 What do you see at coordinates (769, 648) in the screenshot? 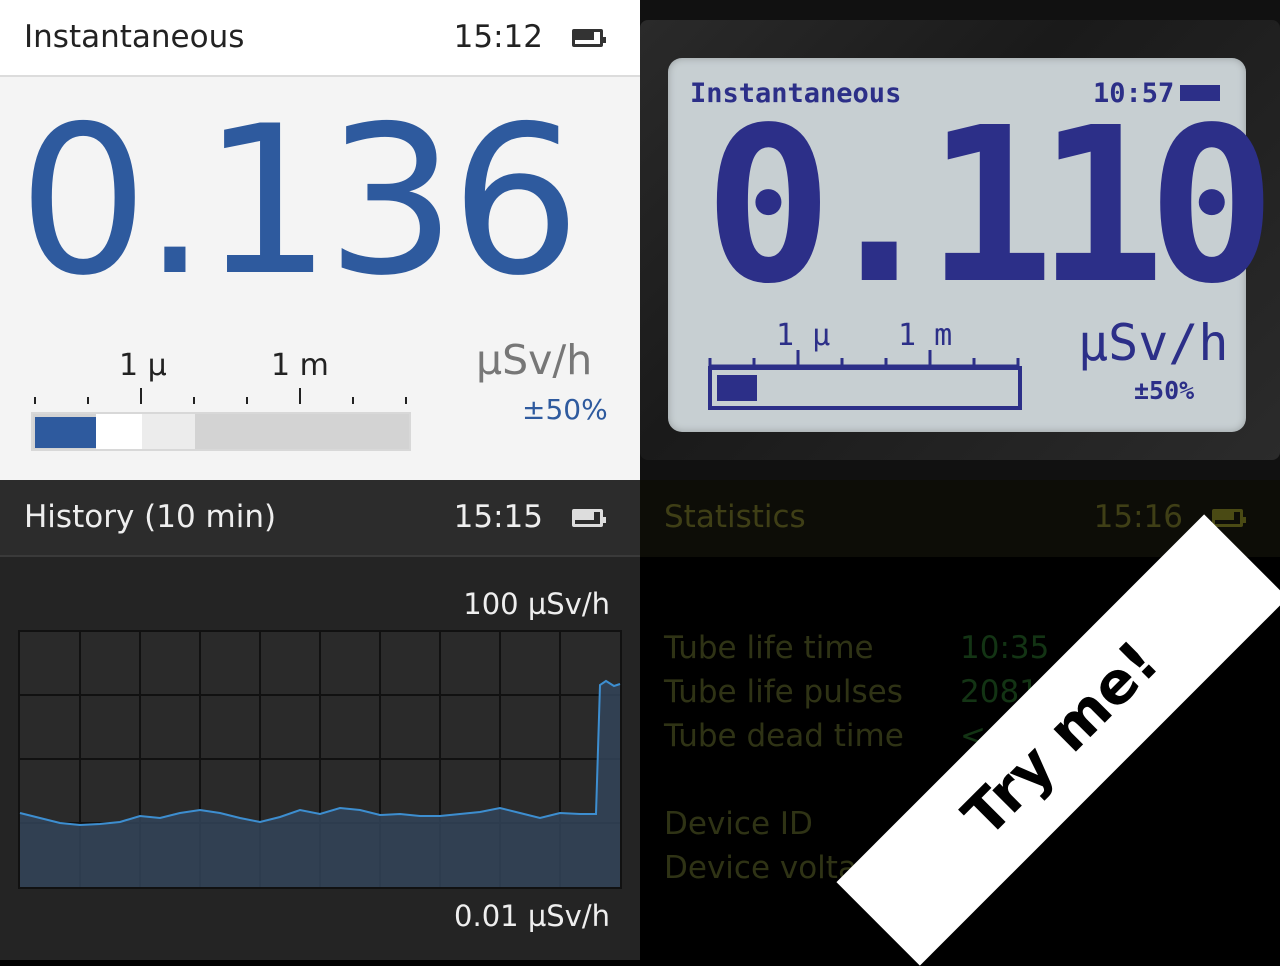
I see `stat-label: Tube life time` at bounding box center [769, 648].